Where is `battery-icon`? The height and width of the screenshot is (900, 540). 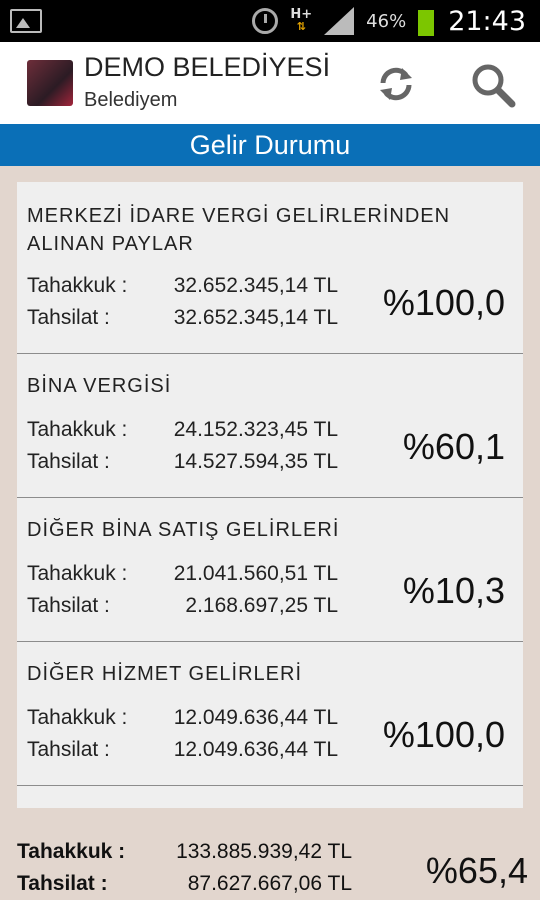 battery-icon is located at coordinates (426, 21).